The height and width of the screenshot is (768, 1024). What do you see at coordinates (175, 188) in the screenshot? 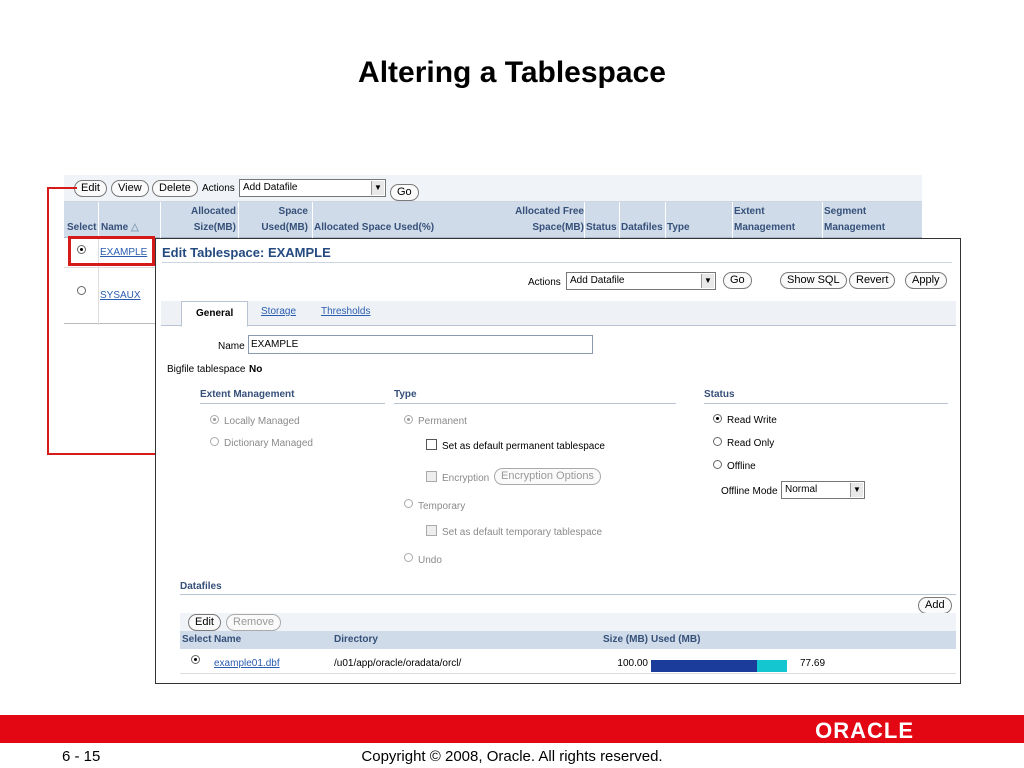
I see `delete-button: Delete` at bounding box center [175, 188].